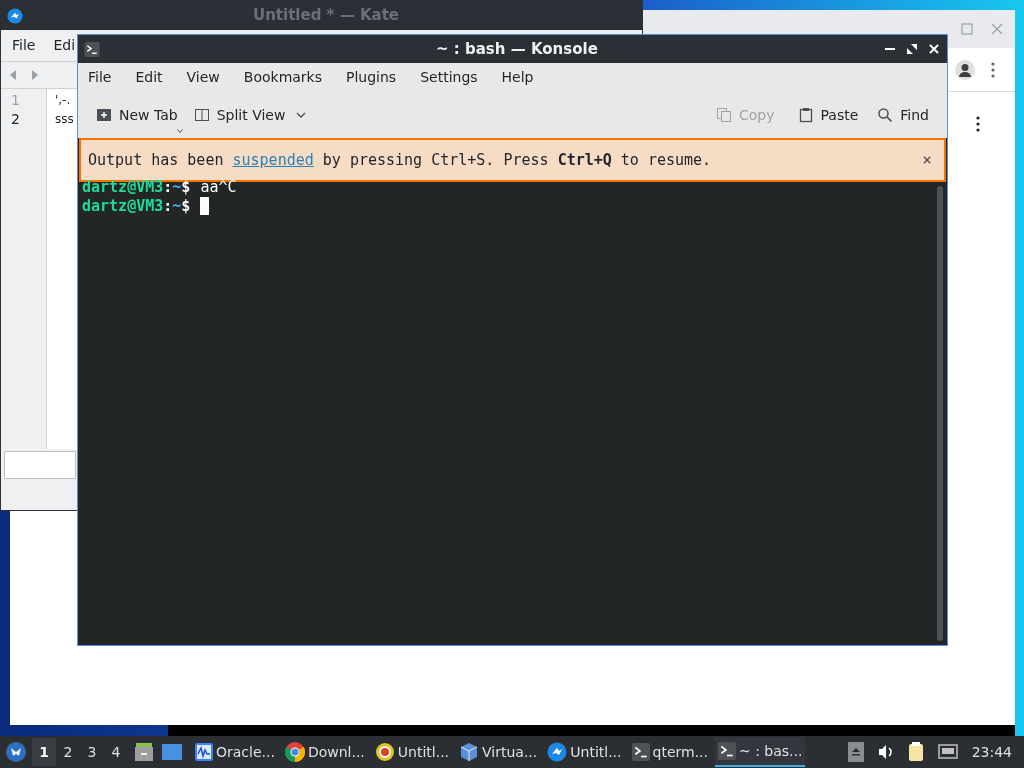 This screenshot has width=1024, height=768. I want to click on restore-icon, so click(912, 49).